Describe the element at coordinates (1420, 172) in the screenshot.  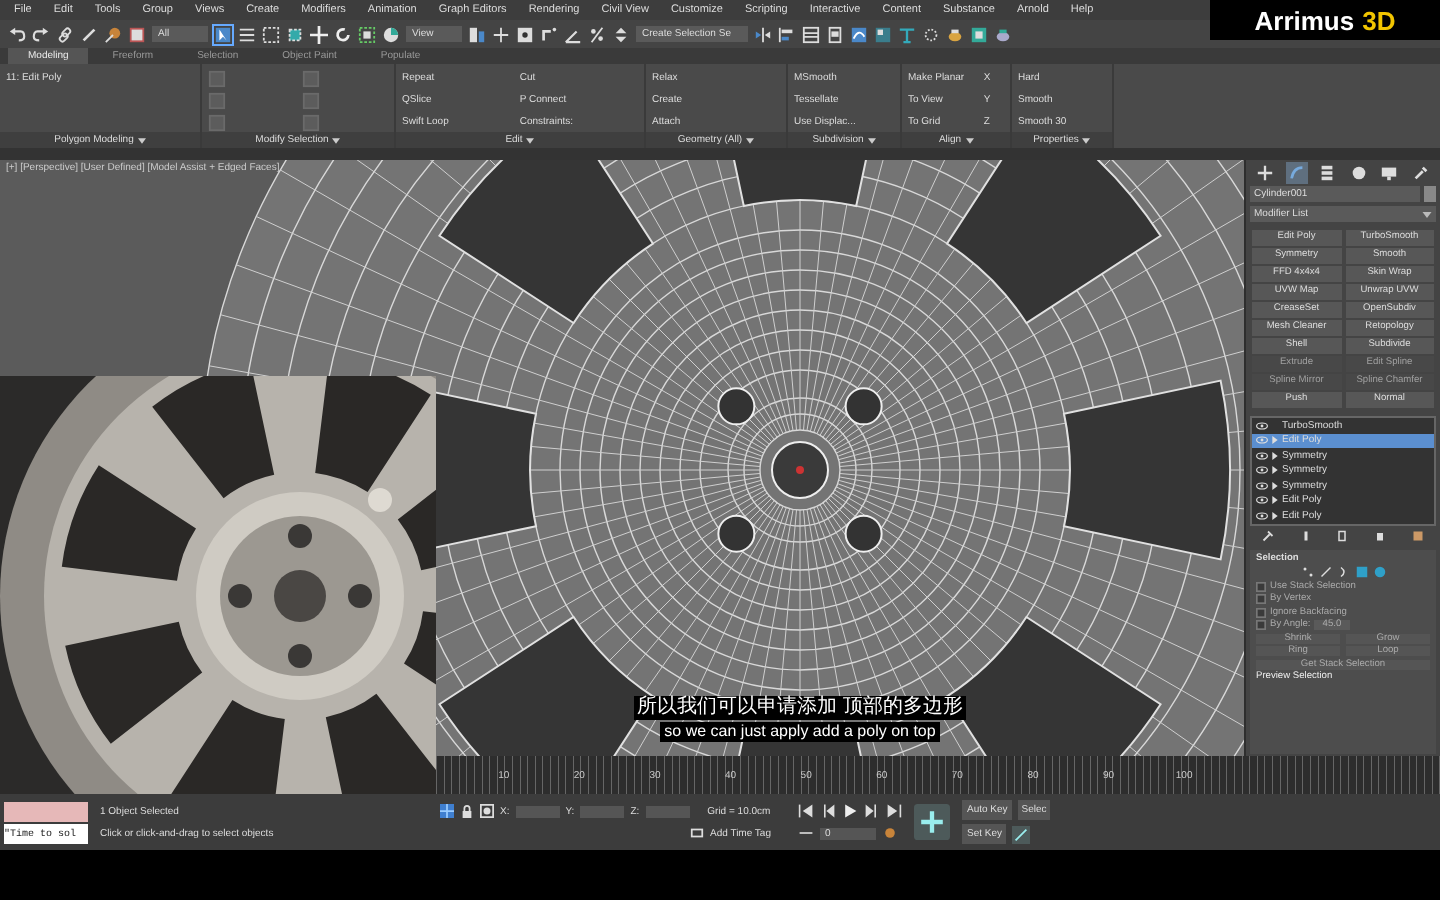
I see `utilities-tab-icon` at that location.